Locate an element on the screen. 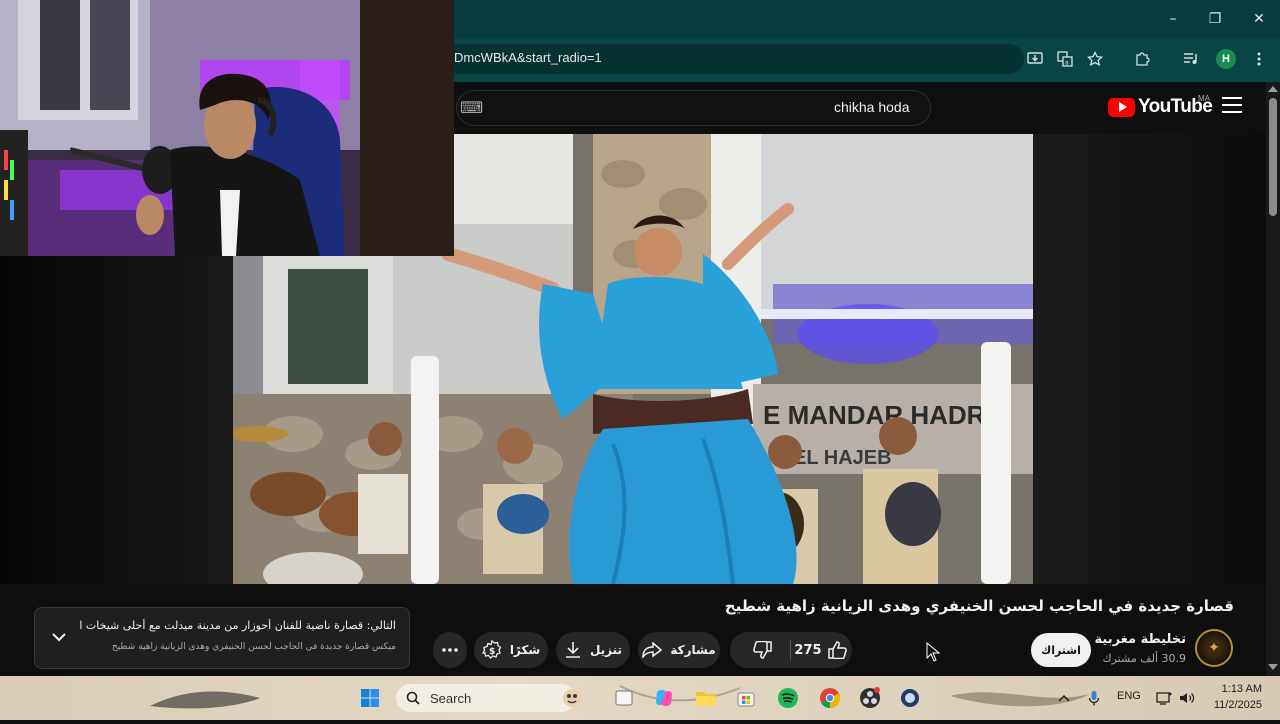 The height and width of the screenshot is (724, 1280). search-query-text: chikha hoda is located at coordinates (872, 107).